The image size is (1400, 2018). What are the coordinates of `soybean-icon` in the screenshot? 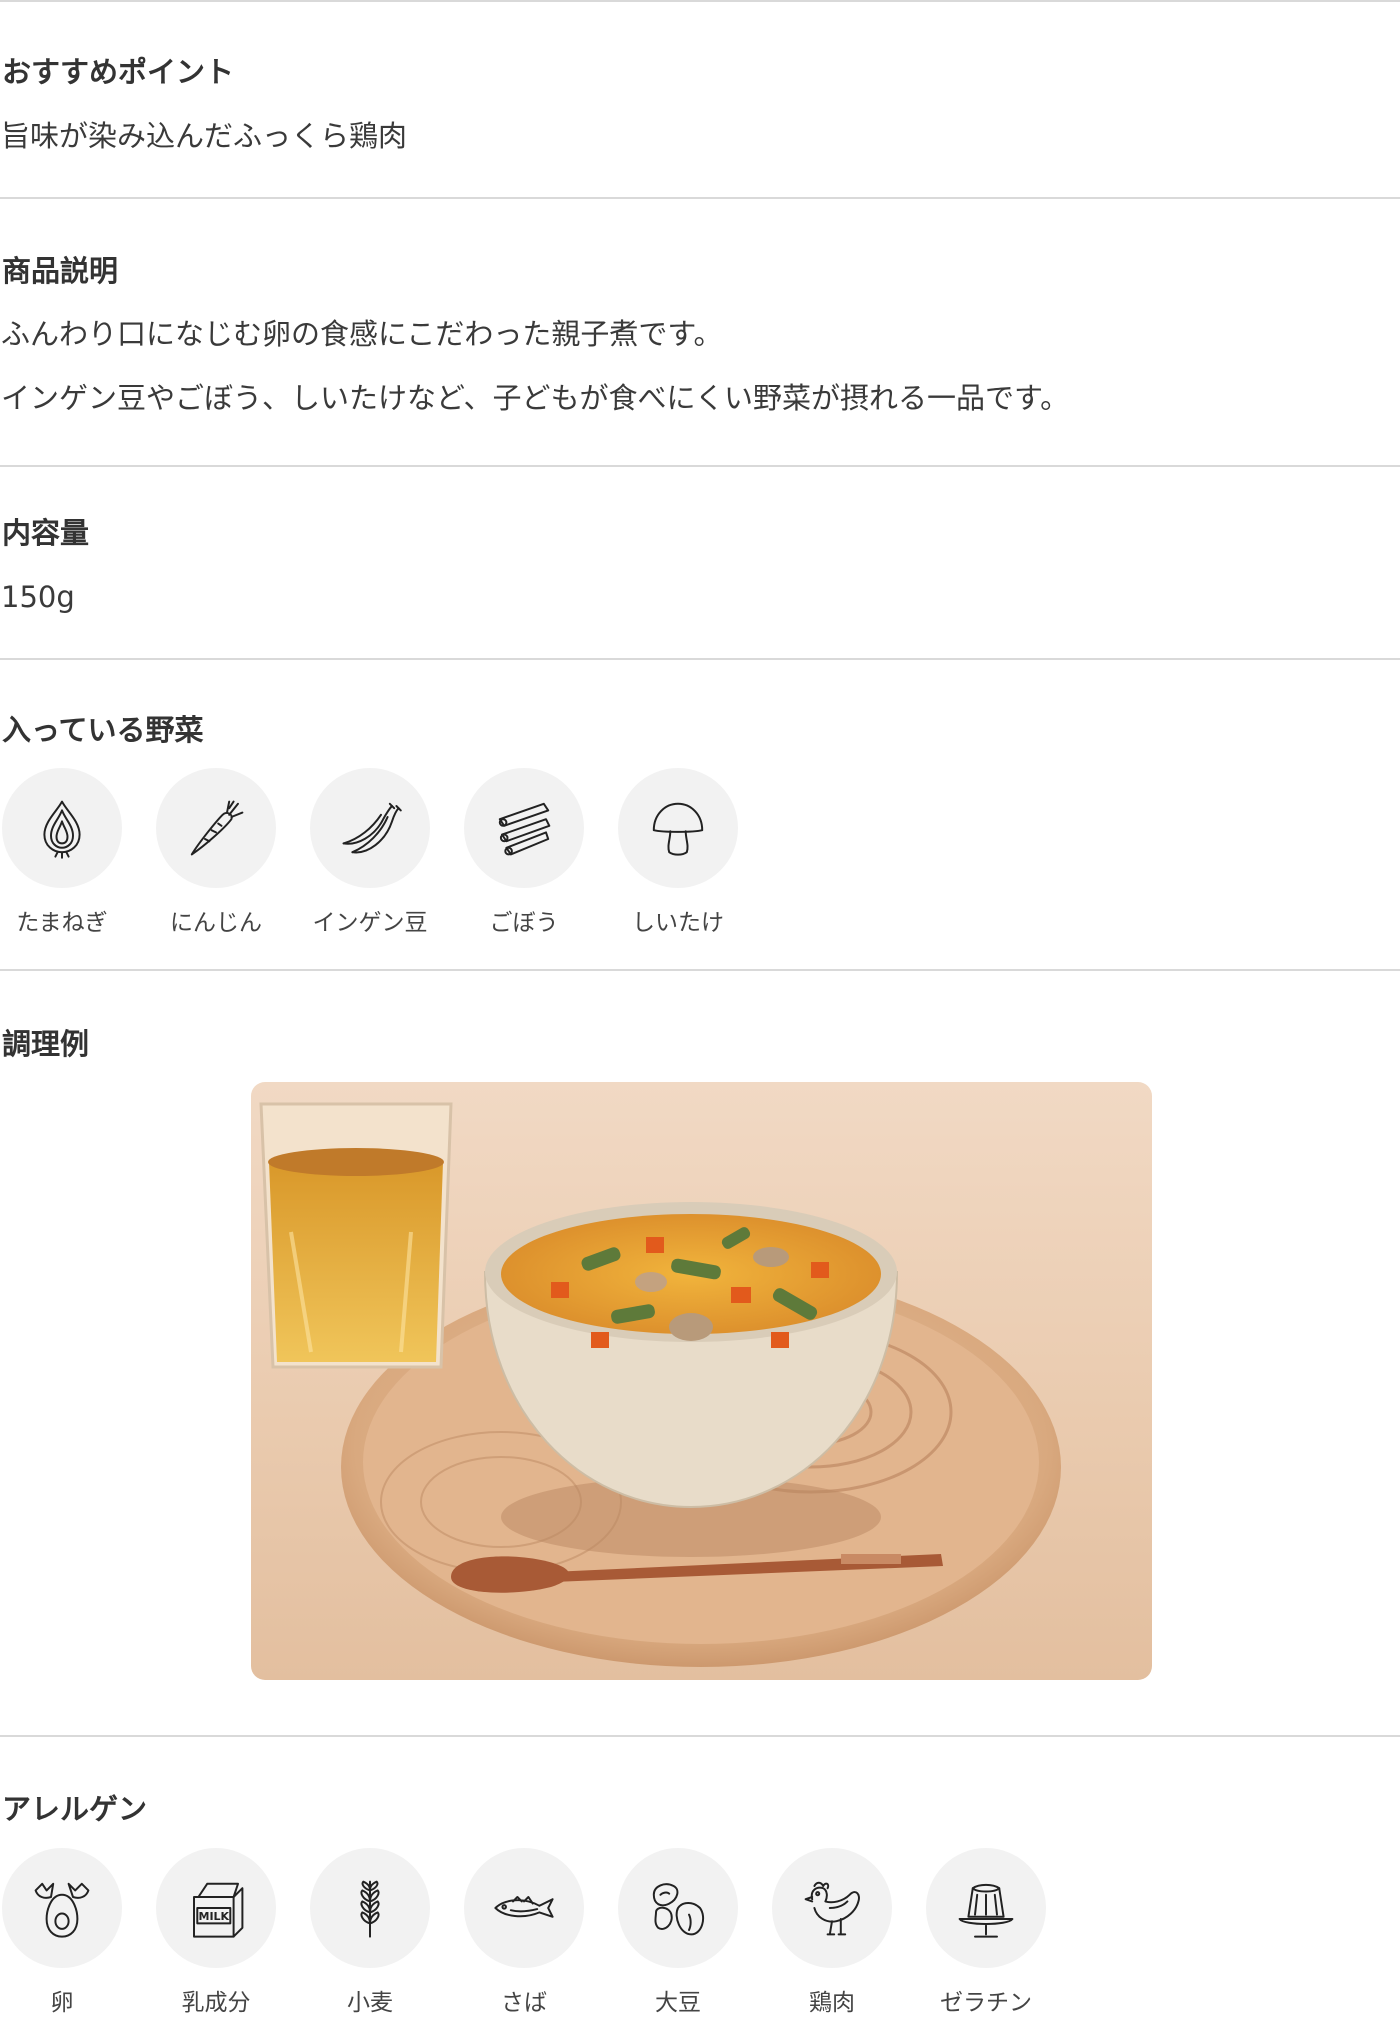 It's located at (678, 1908).